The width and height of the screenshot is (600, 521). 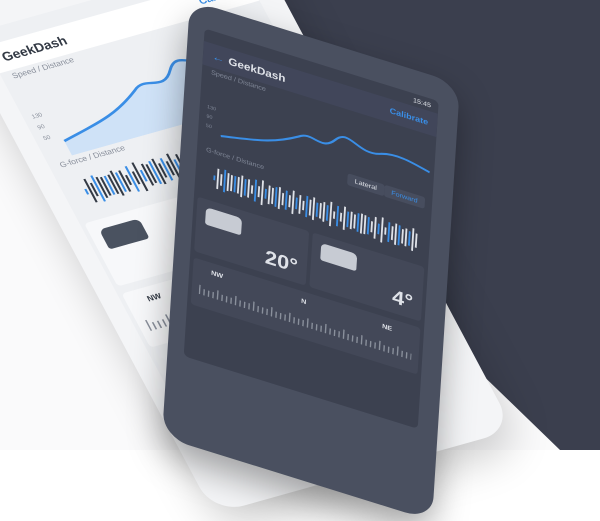 What do you see at coordinates (220, 58) in the screenshot?
I see `back-arrow-icon: ←` at bounding box center [220, 58].